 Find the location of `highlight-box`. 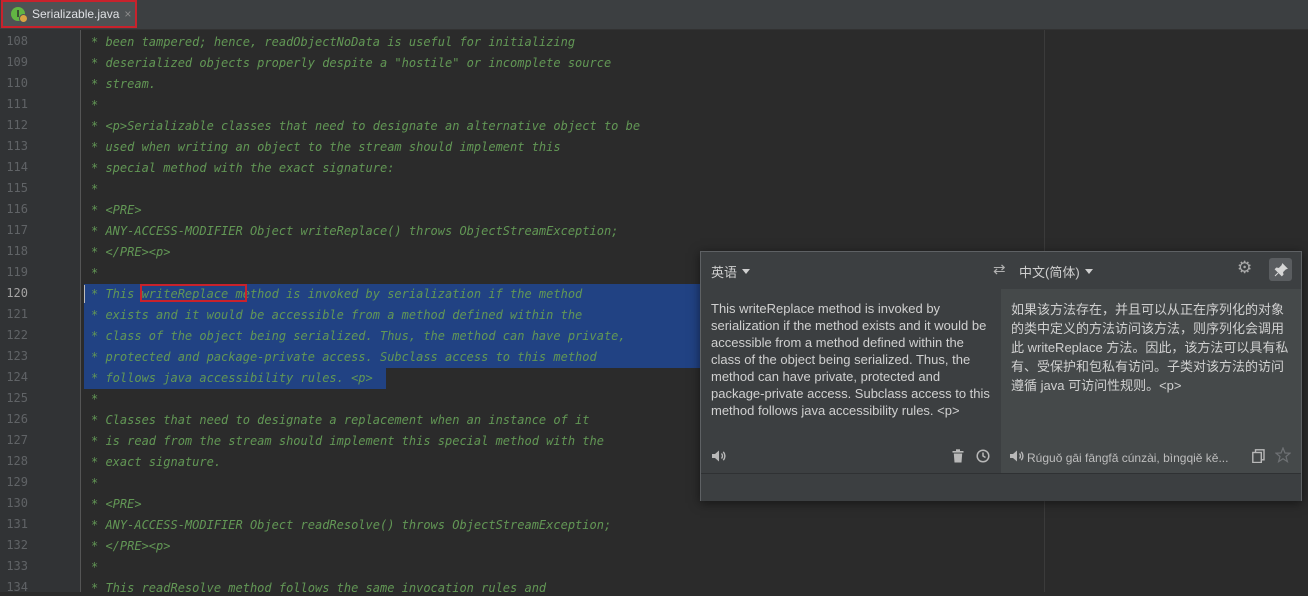

highlight-box is located at coordinates (193, 293).